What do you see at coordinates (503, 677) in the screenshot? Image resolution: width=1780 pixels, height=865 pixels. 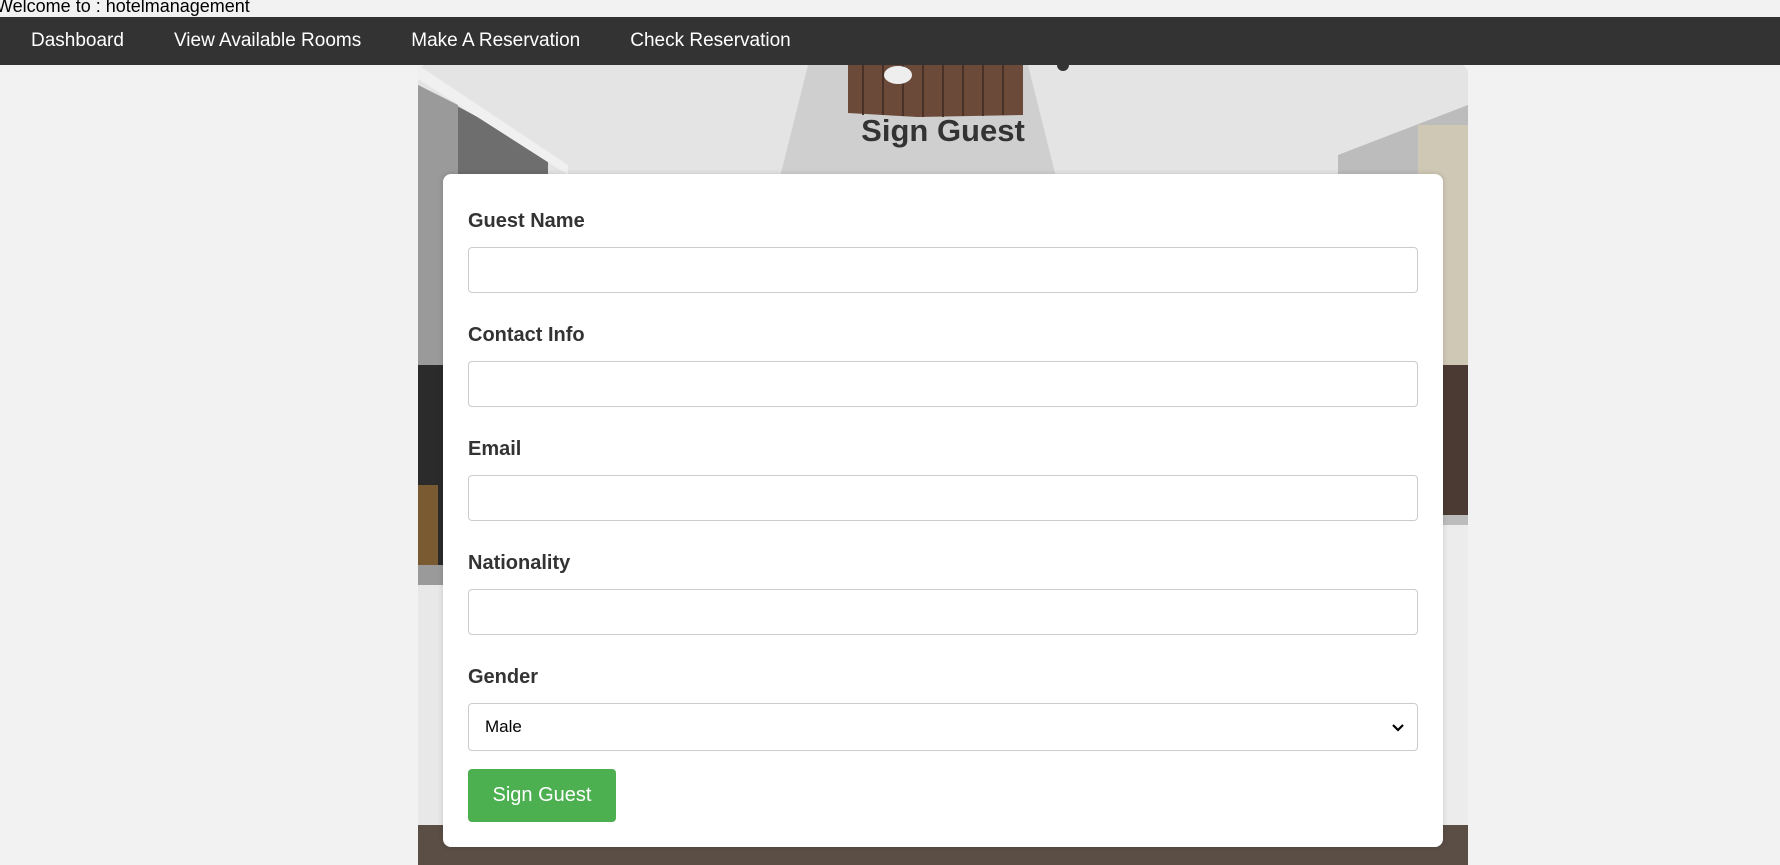 I see `gender-label: Gender` at bounding box center [503, 677].